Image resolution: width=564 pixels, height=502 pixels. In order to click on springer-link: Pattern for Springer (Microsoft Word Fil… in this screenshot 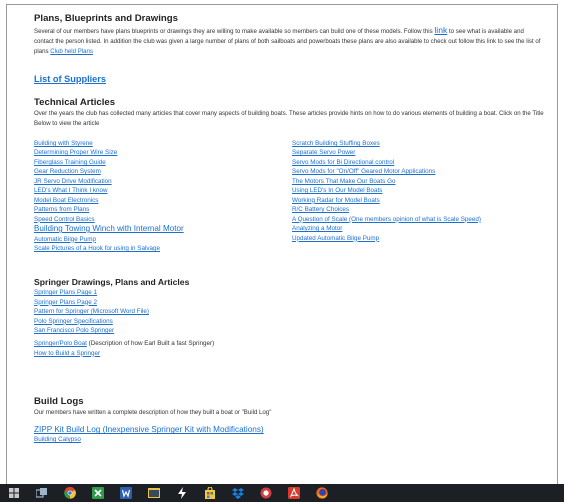, I will do `click(289, 312)`.